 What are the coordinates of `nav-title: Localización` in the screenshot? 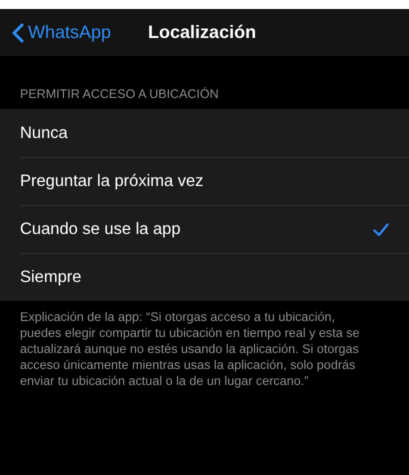 It's located at (202, 32).